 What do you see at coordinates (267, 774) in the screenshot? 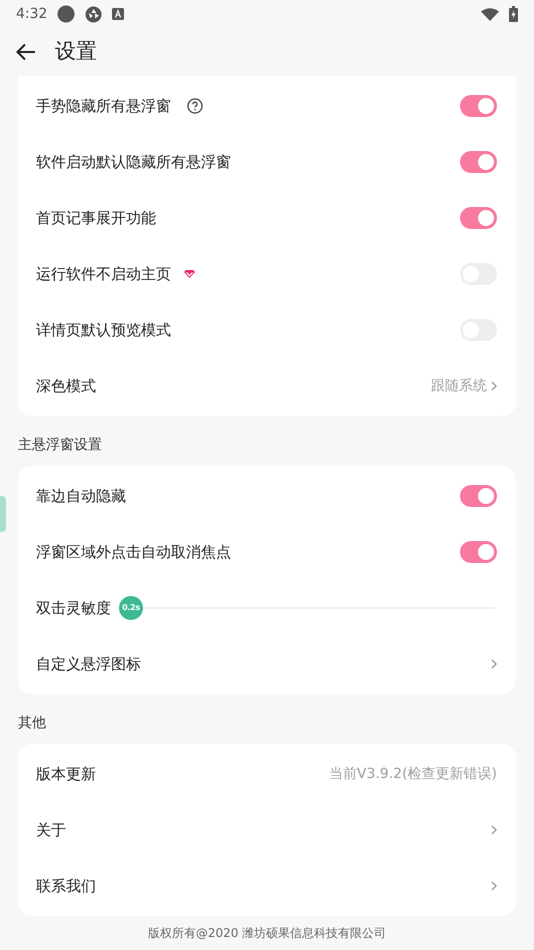
I see `setting-row: 版本更新 当前V3.9.2(检查更新错误)` at bounding box center [267, 774].